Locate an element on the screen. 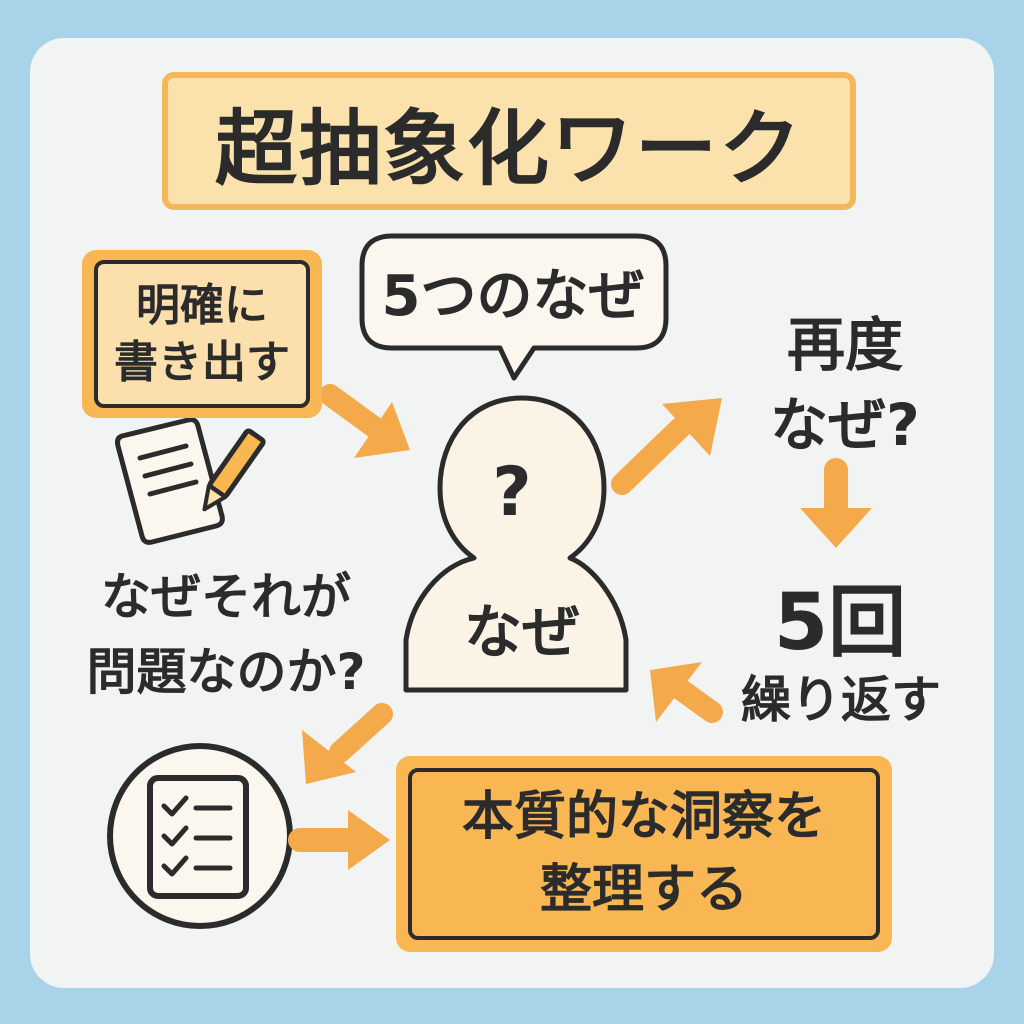 This screenshot has height=1024, width=1024. arrow-write-to-person is located at coordinates (364, 421).